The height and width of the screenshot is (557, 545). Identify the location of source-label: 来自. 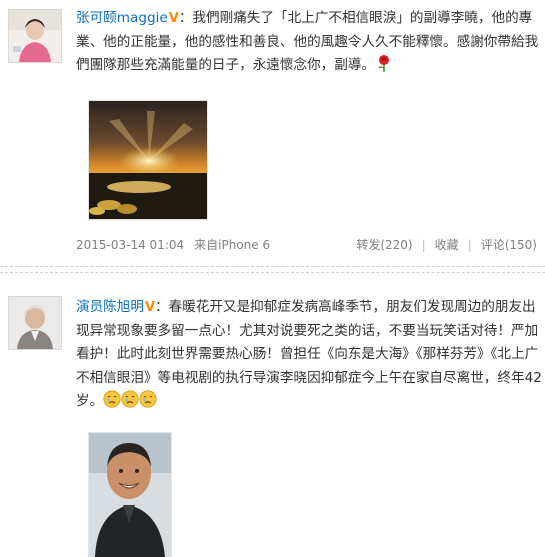
(206, 245).